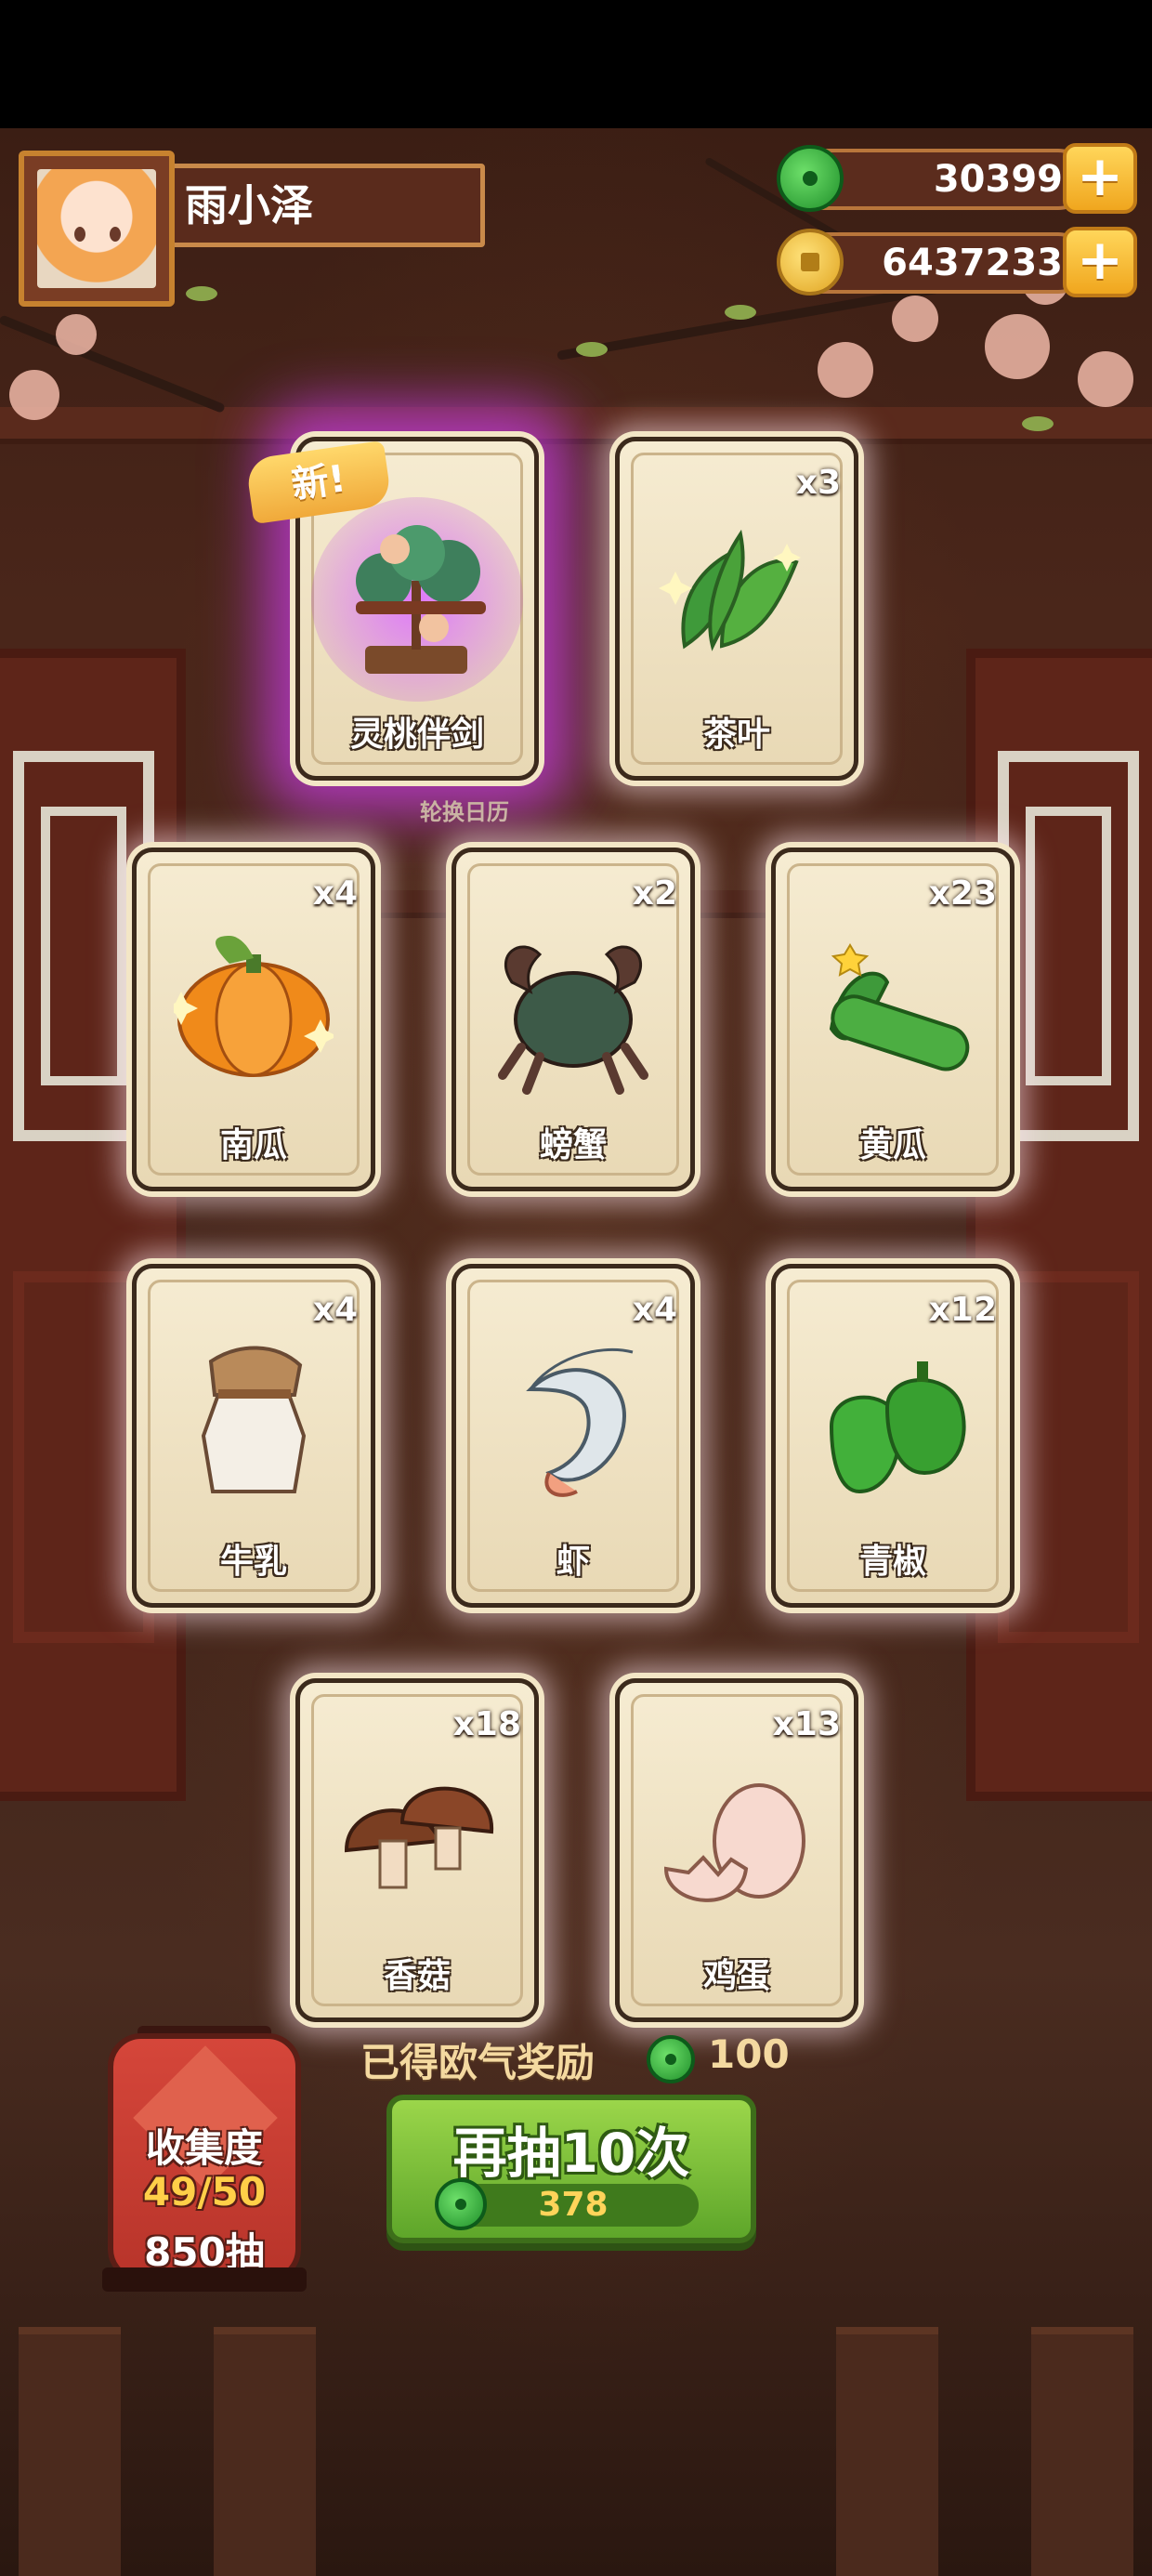 The height and width of the screenshot is (2576, 1152). I want to click on draw-again-button: 再抽10次 378, so click(571, 2169).